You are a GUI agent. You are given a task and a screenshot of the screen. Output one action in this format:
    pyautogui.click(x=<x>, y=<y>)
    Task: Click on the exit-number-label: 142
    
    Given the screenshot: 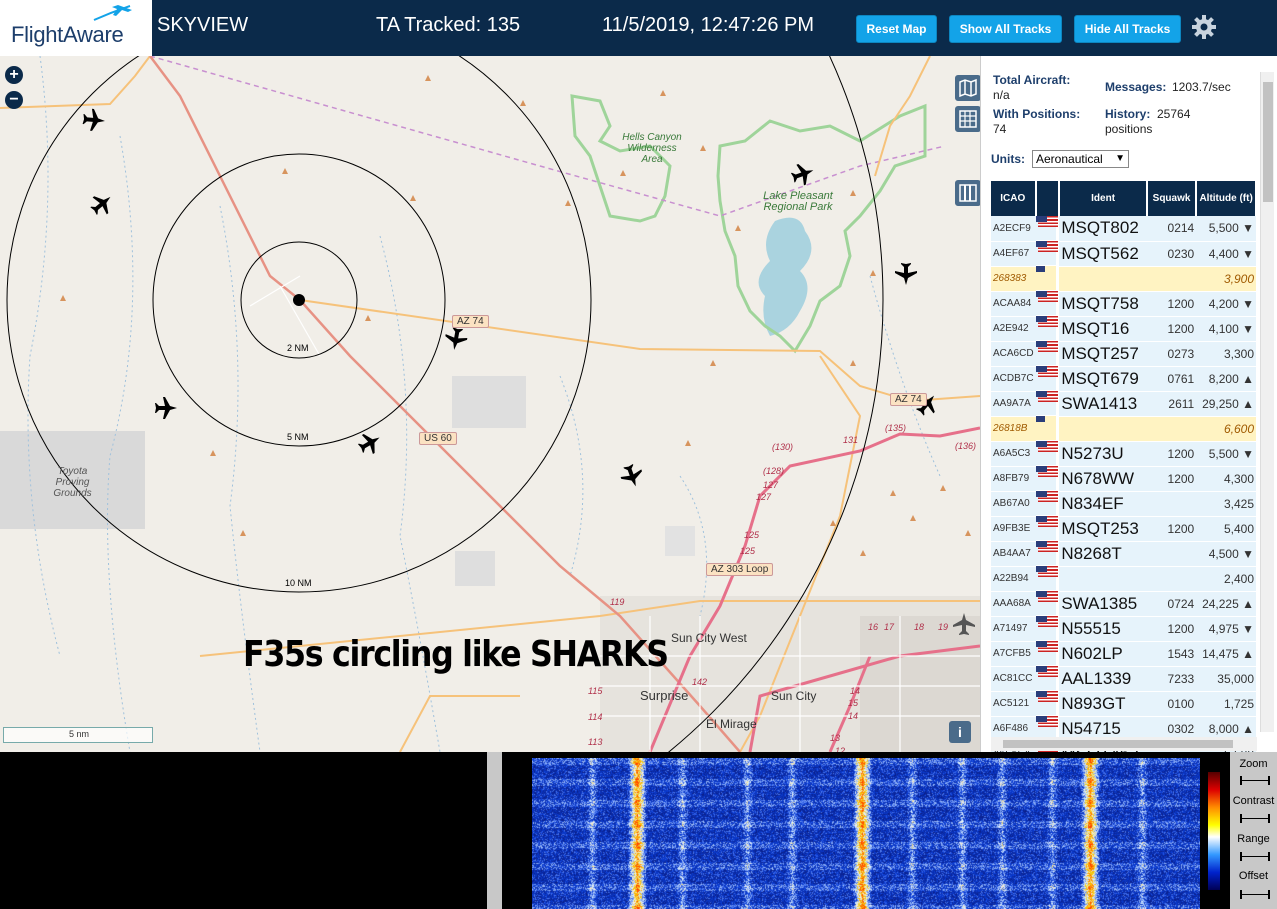 What is the action you would take?
    pyautogui.click(x=700, y=682)
    